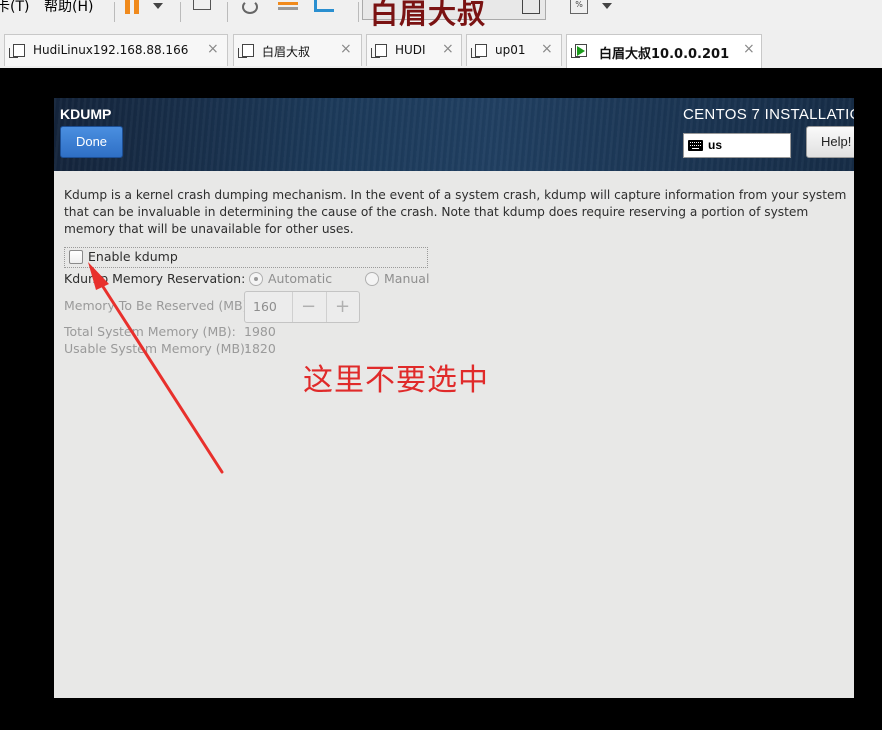  What do you see at coordinates (396, 380) in the screenshot?
I see `annotation-text: 这里不要选中` at bounding box center [396, 380].